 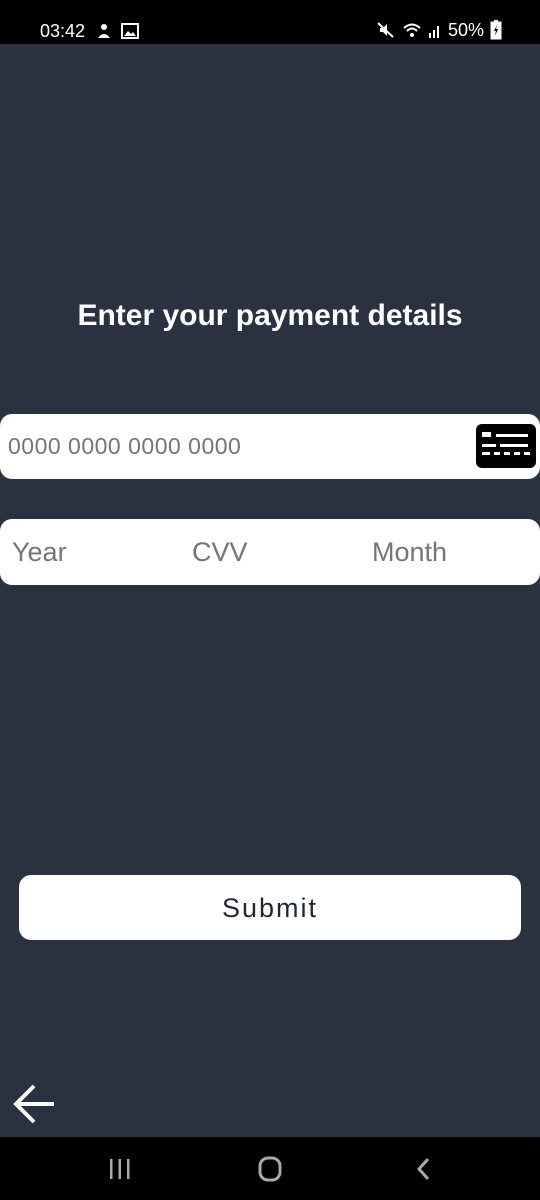 What do you see at coordinates (270, 315) in the screenshot?
I see `page-title: Enter your payment details` at bounding box center [270, 315].